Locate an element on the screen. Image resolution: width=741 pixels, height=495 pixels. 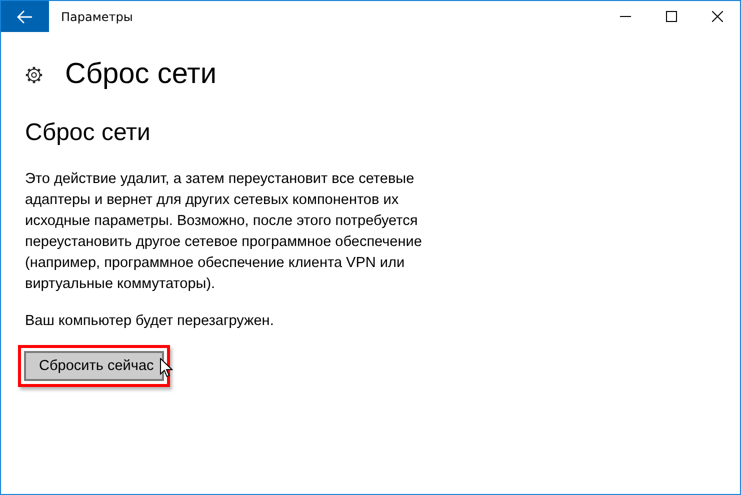
mouse-cursor-icon is located at coordinates (166, 367).